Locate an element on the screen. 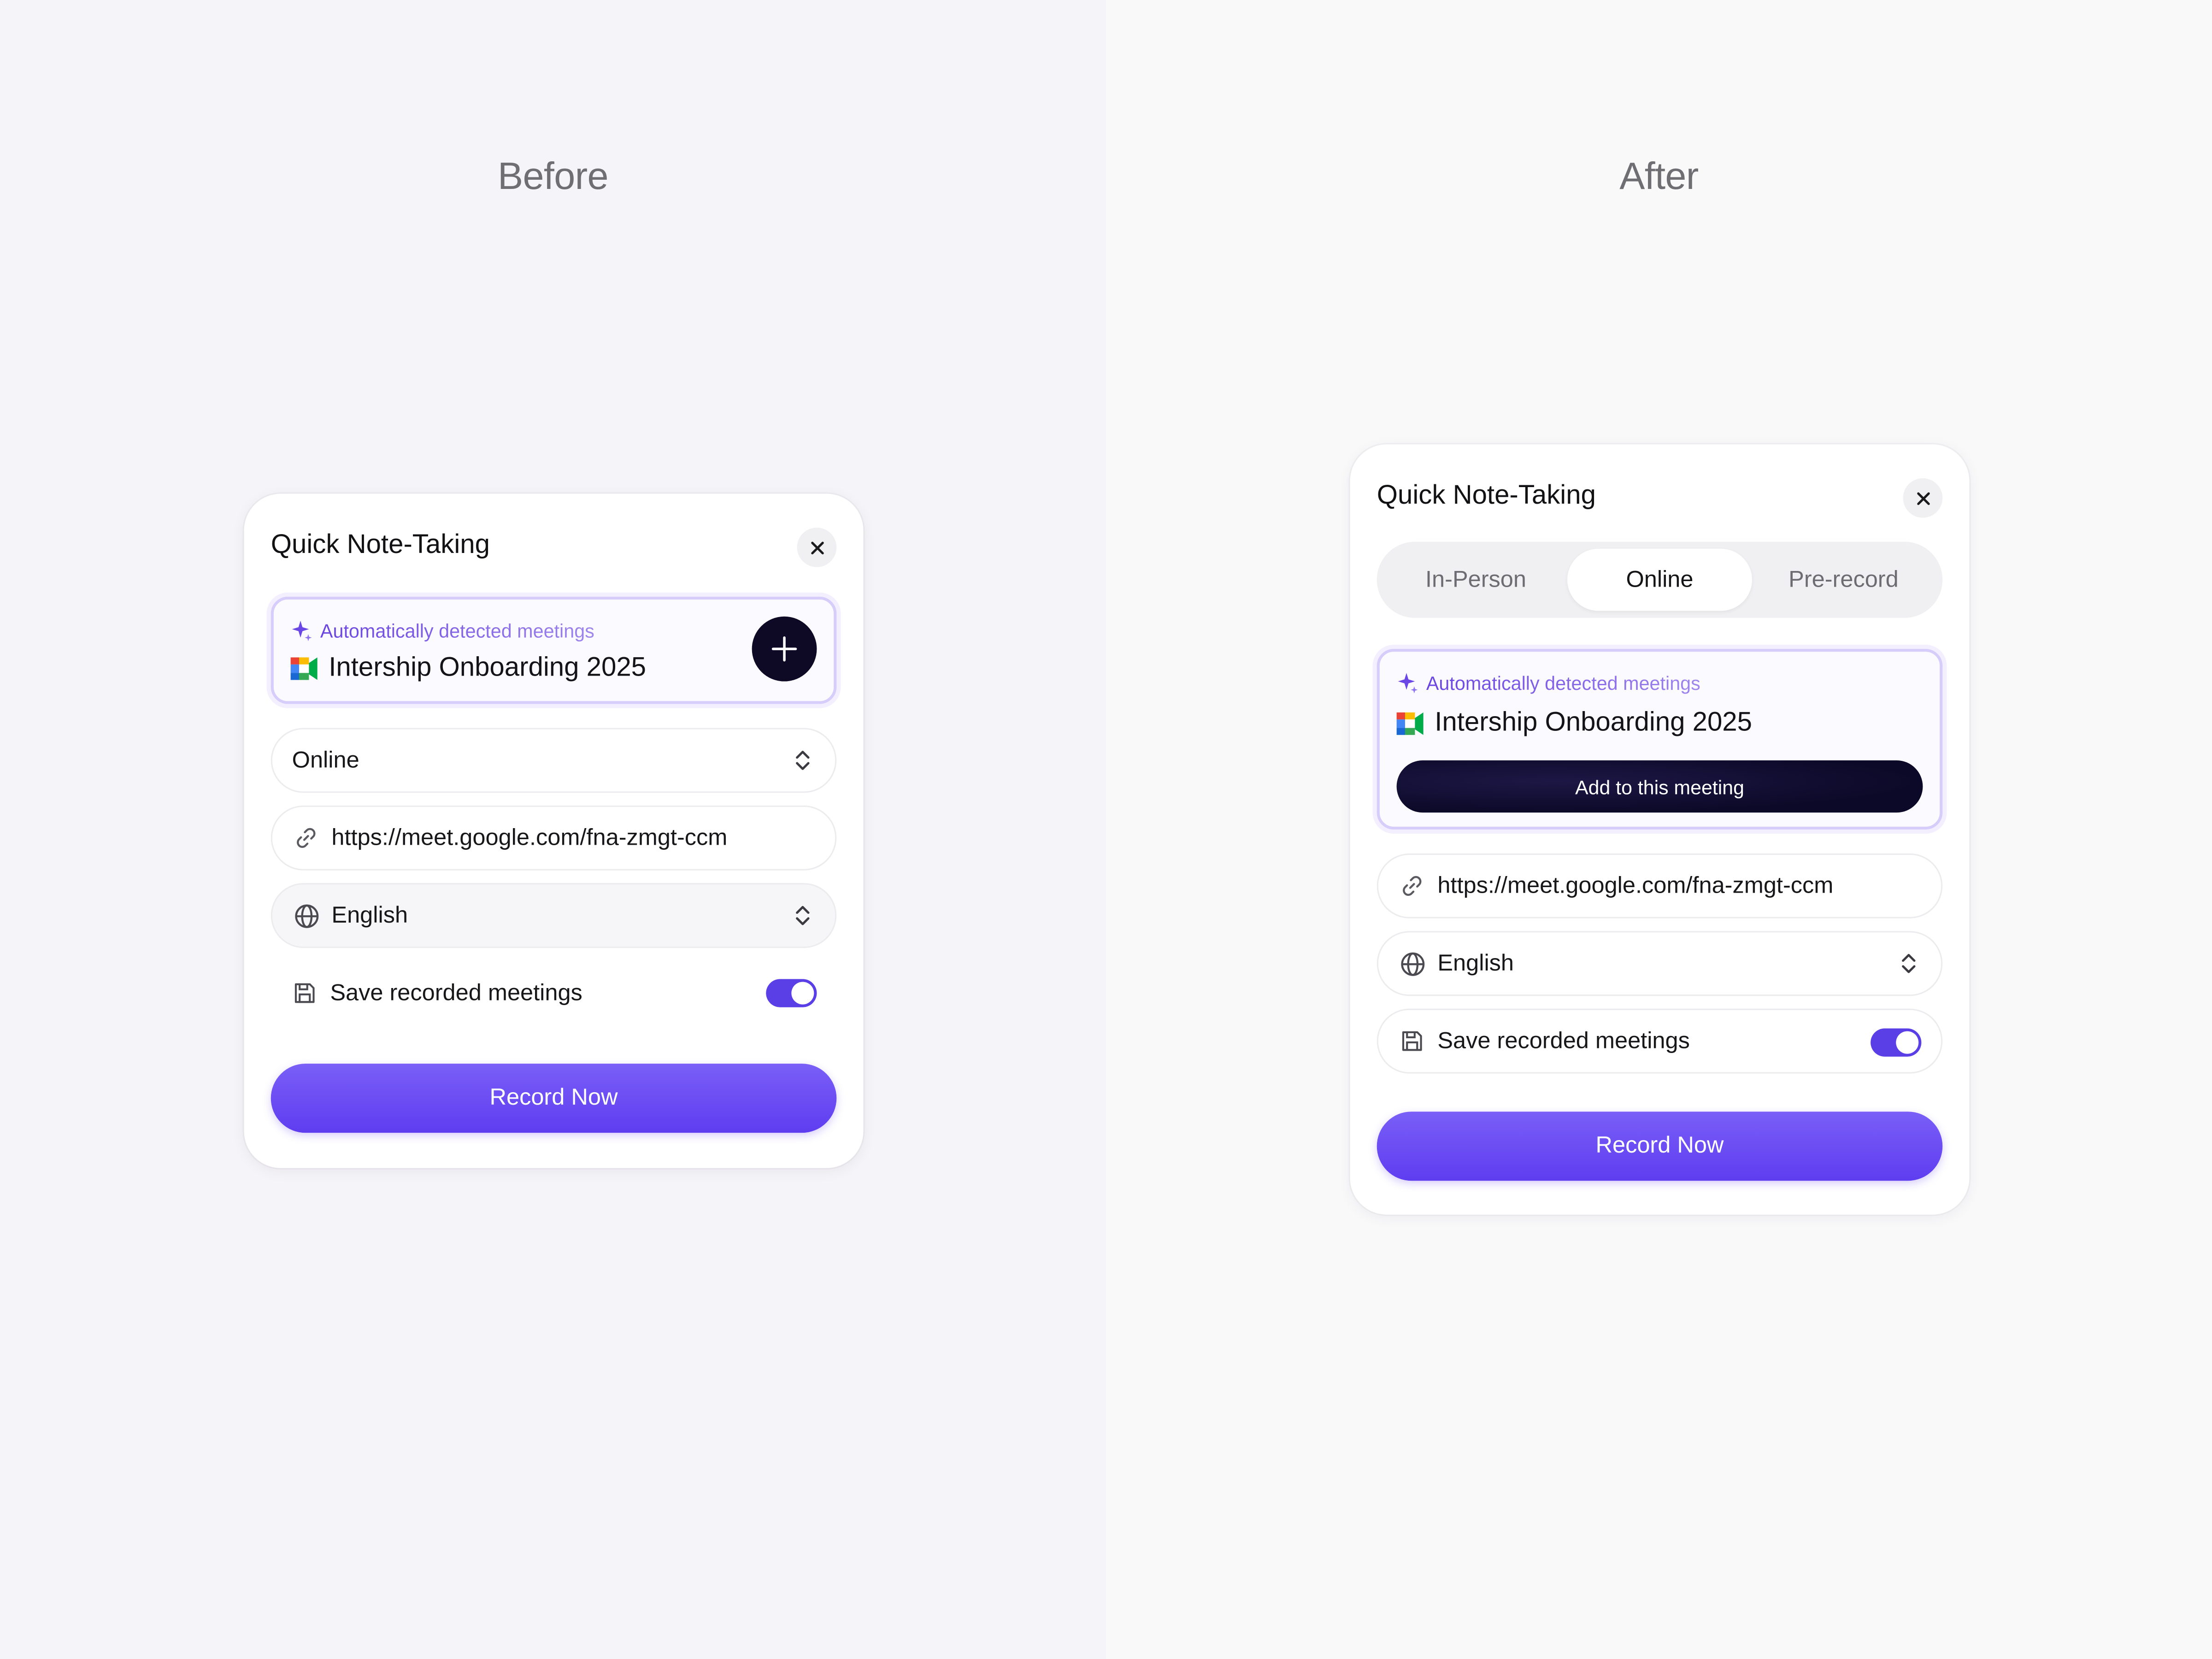 The height and width of the screenshot is (1659, 2212). tab-online: Online is located at coordinates (1659, 579).